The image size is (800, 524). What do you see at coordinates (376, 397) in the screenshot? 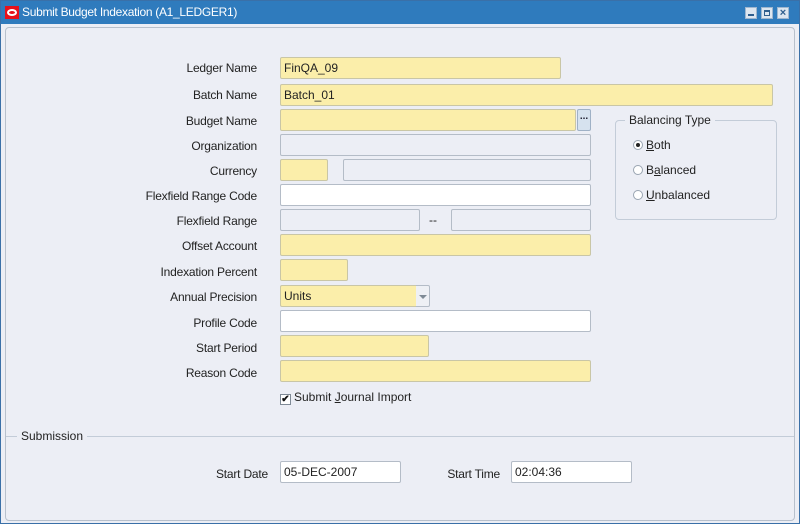
I see `checkbox-label-post: ournal Import` at bounding box center [376, 397].